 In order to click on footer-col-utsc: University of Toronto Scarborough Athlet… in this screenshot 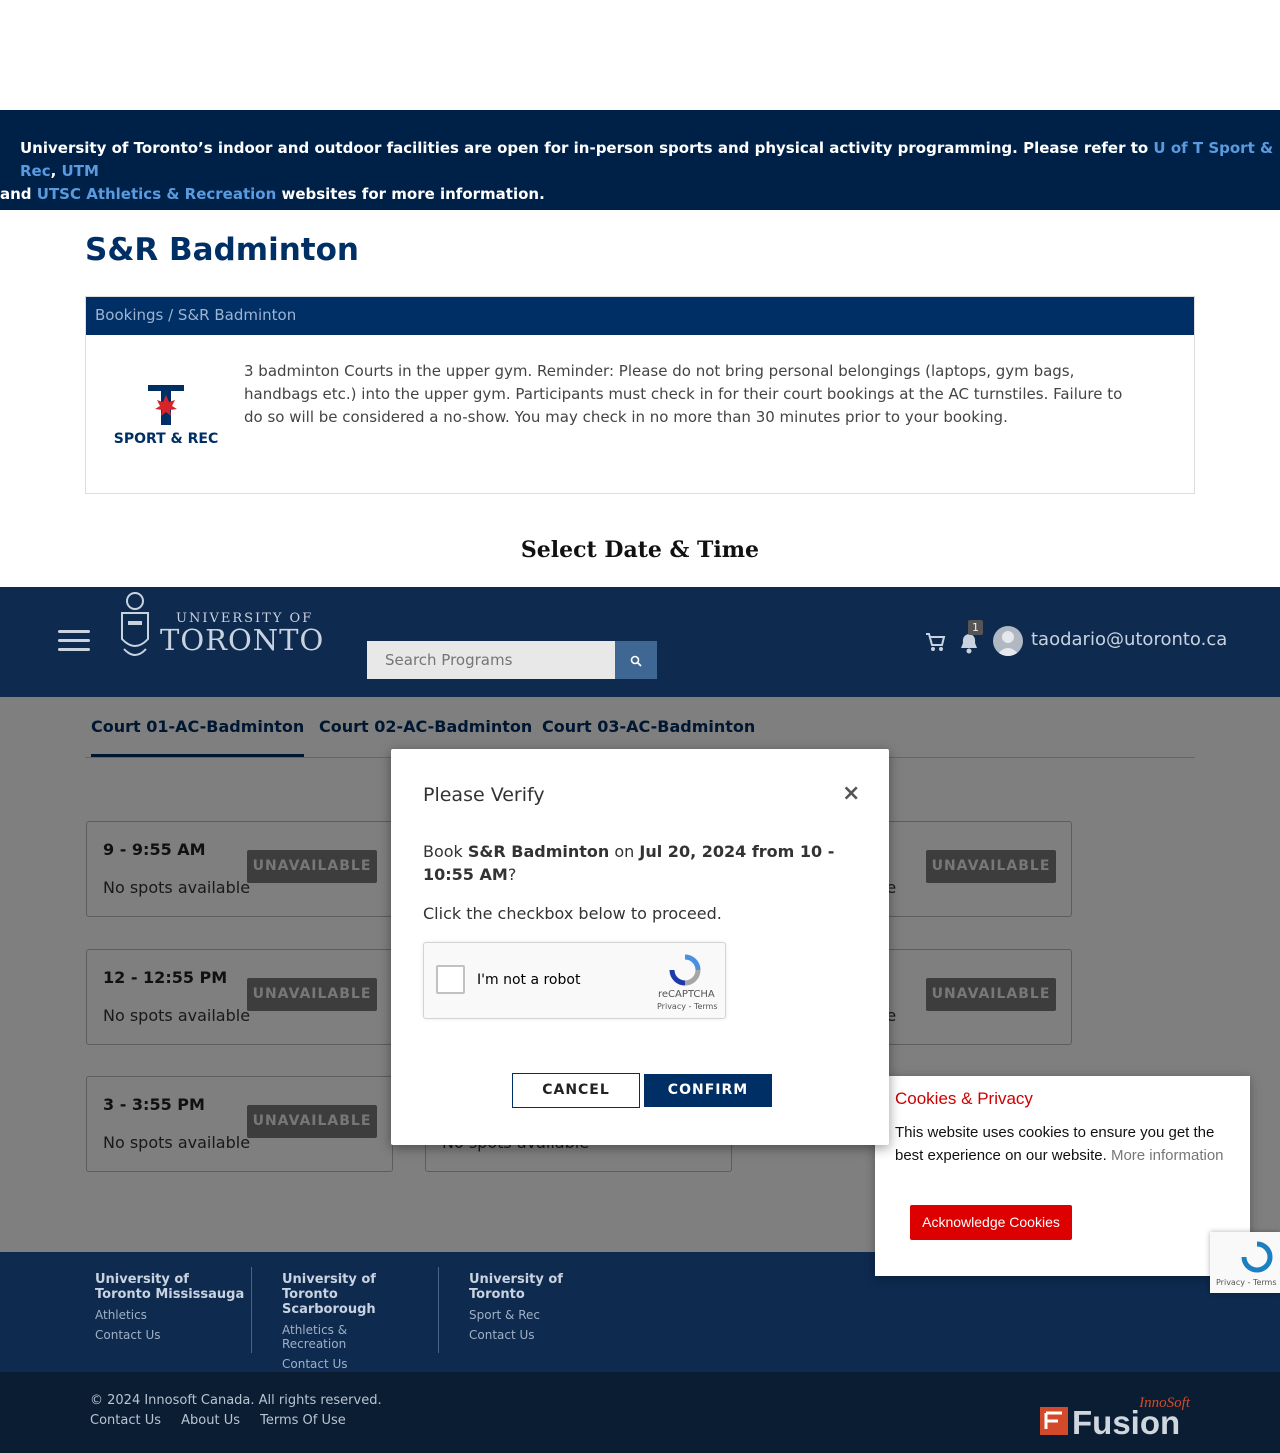, I will do `click(347, 1321)`.